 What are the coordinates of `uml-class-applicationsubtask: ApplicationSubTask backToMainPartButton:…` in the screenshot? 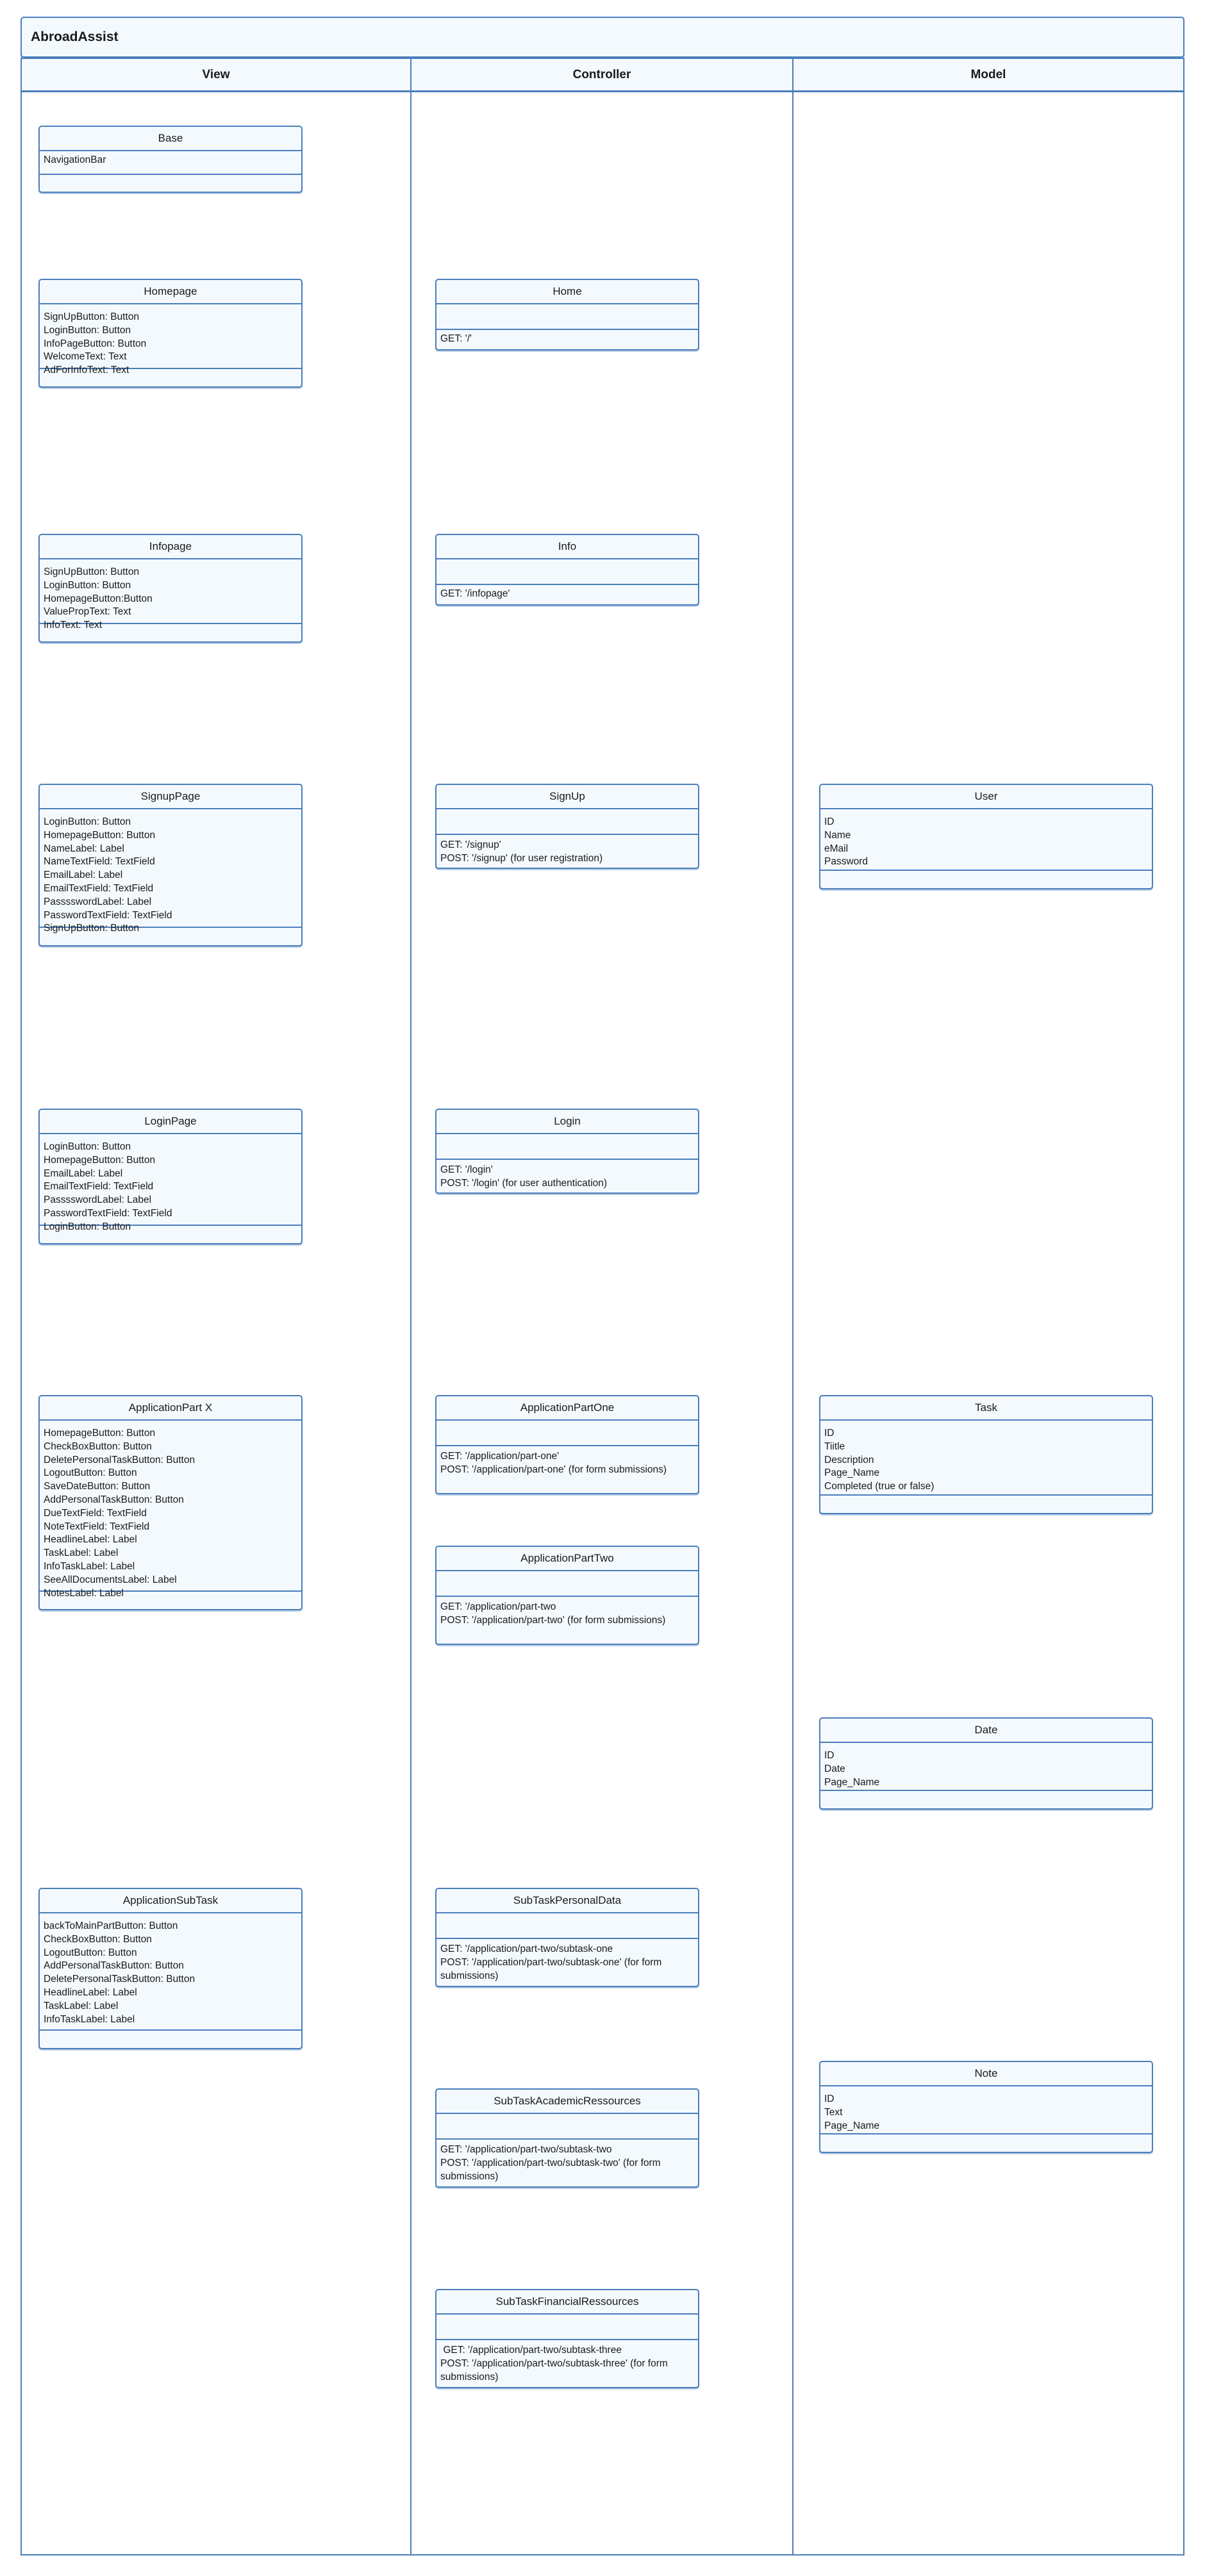 It's located at (170, 1968).